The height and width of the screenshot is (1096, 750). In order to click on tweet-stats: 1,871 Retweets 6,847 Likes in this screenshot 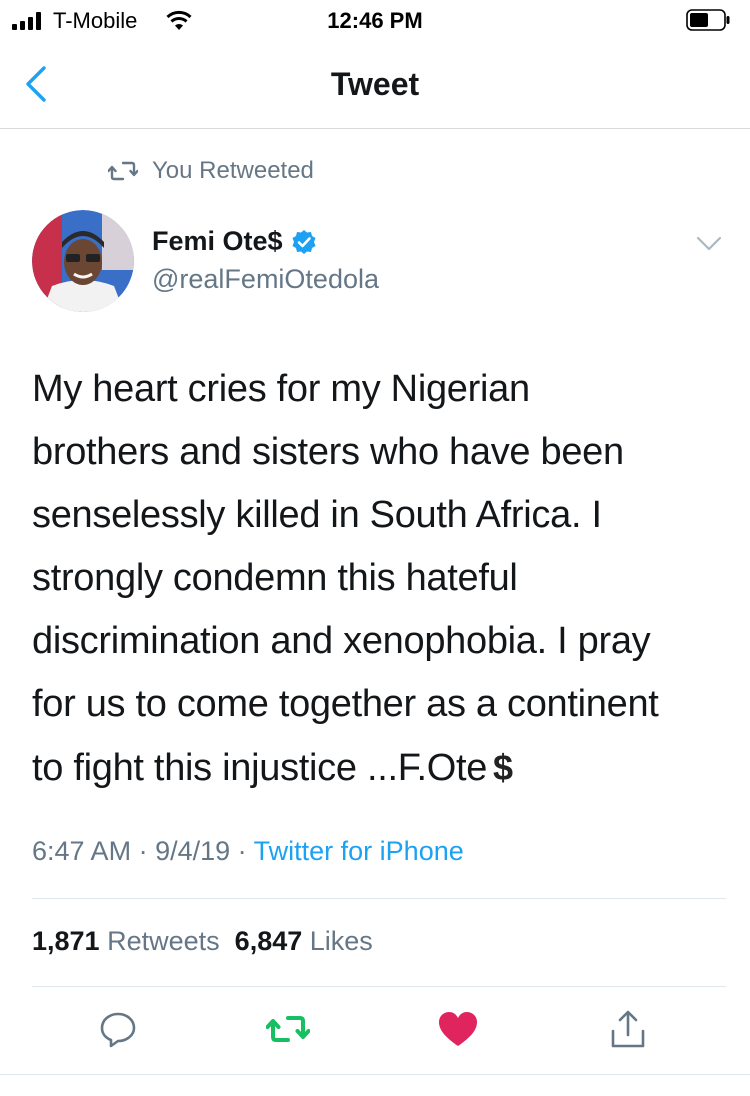, I will do `click(202, 941)`.